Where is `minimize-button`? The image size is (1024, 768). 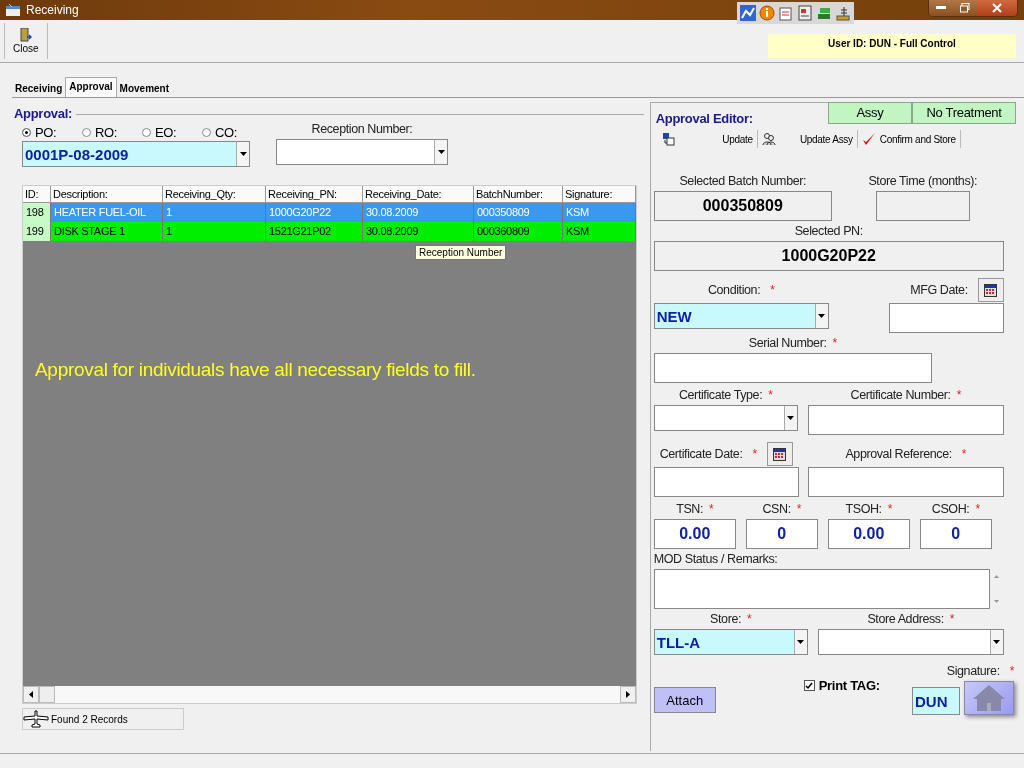
minimize-button is located at coordinates (941, 8).